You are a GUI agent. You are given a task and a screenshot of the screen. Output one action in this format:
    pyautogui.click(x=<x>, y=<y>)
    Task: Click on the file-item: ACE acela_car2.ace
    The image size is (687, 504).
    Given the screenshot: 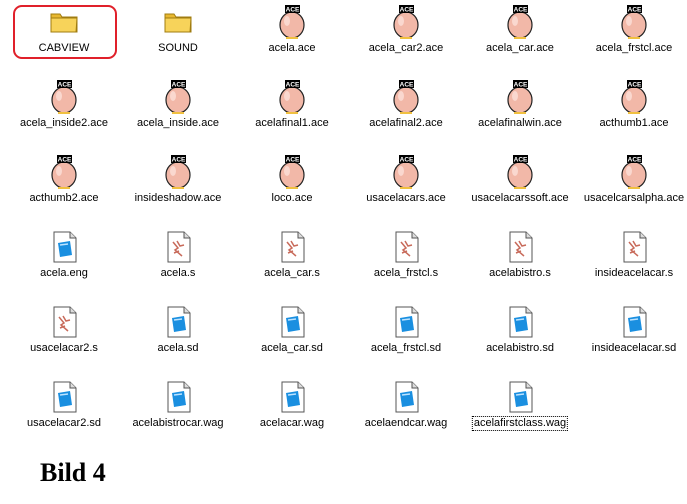 What is the action you would take?
    pyautogui.click(x=406, y=37)
    